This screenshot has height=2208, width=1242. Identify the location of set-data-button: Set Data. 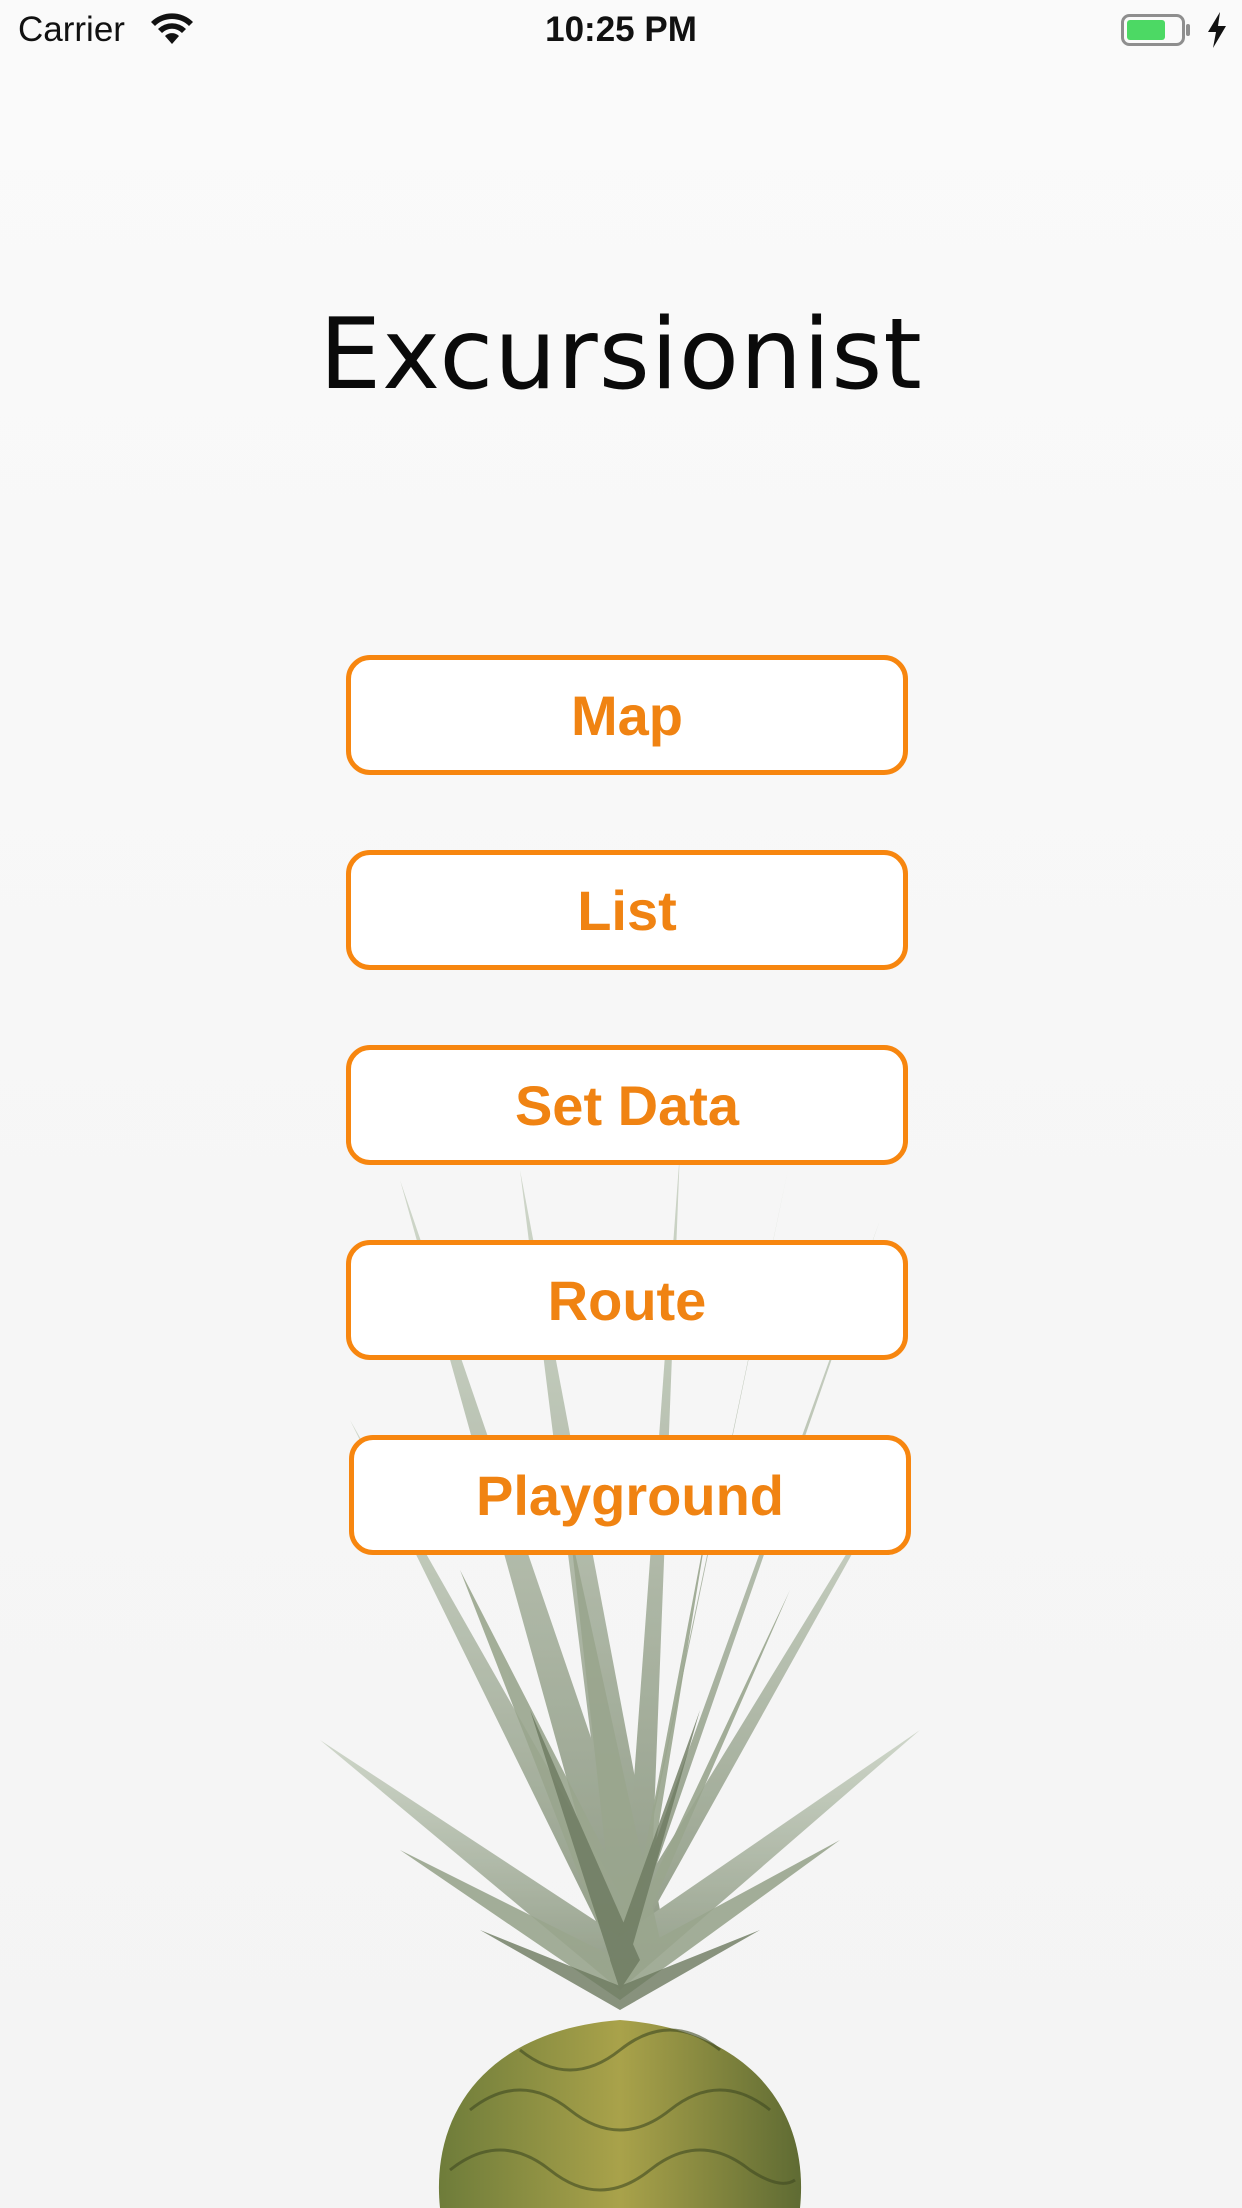
(627, 1105).